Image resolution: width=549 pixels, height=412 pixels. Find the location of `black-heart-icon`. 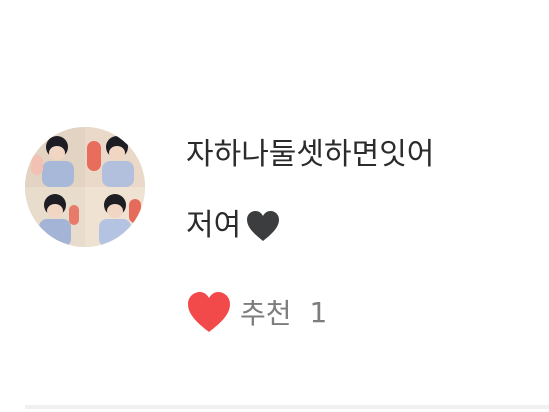

black-heart-icon is located at coordinates (263, 226).